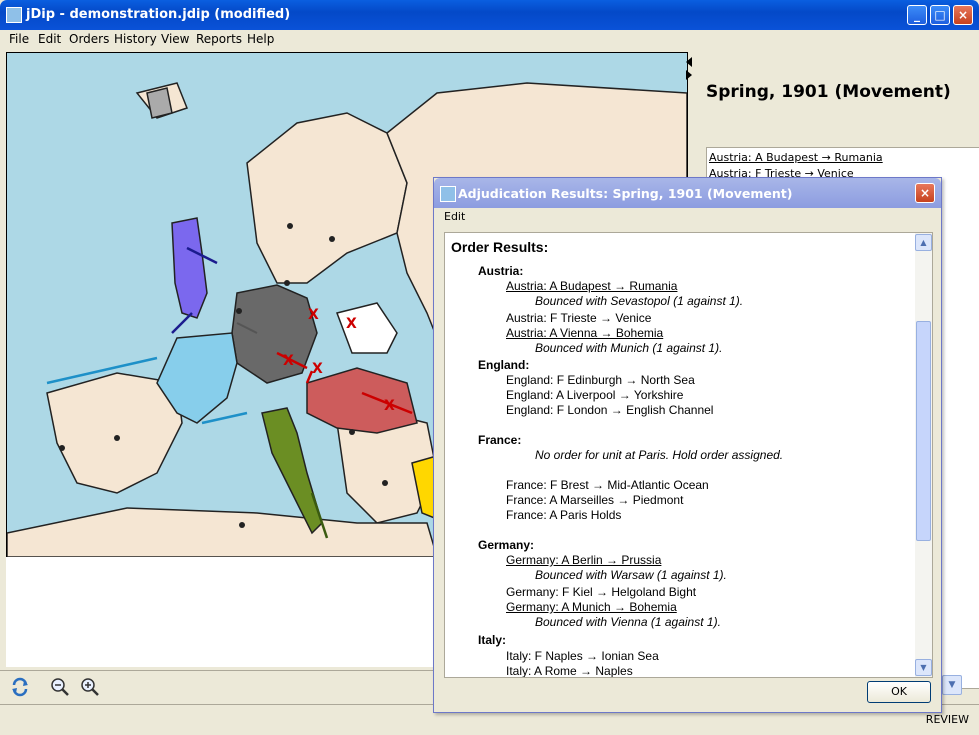  What do you see at coordinates (689, 62) in the screenshot?
I see `collapse-left-icon` at bounding box center [689, 62].